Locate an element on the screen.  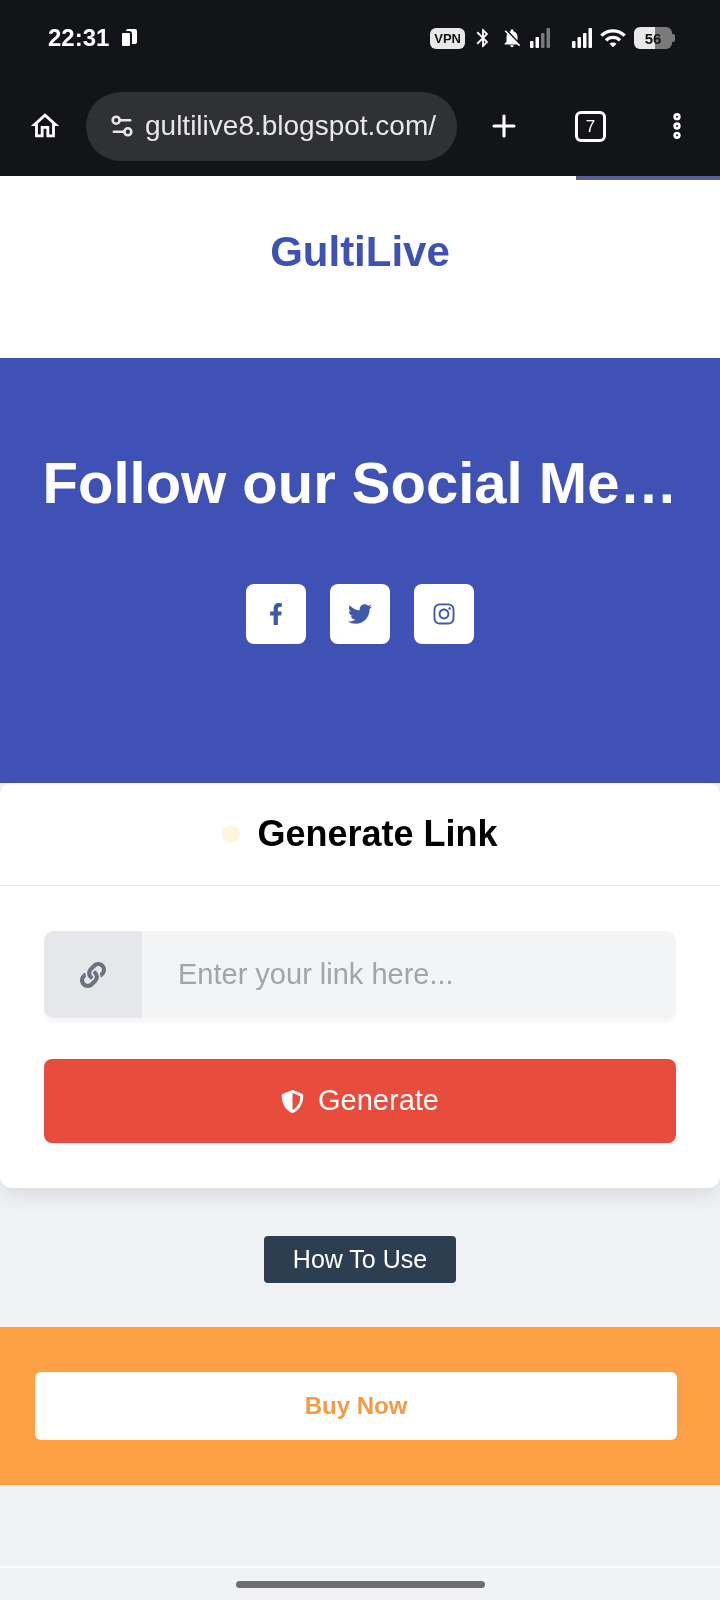
device-icon is located at coordinates (129, 38).